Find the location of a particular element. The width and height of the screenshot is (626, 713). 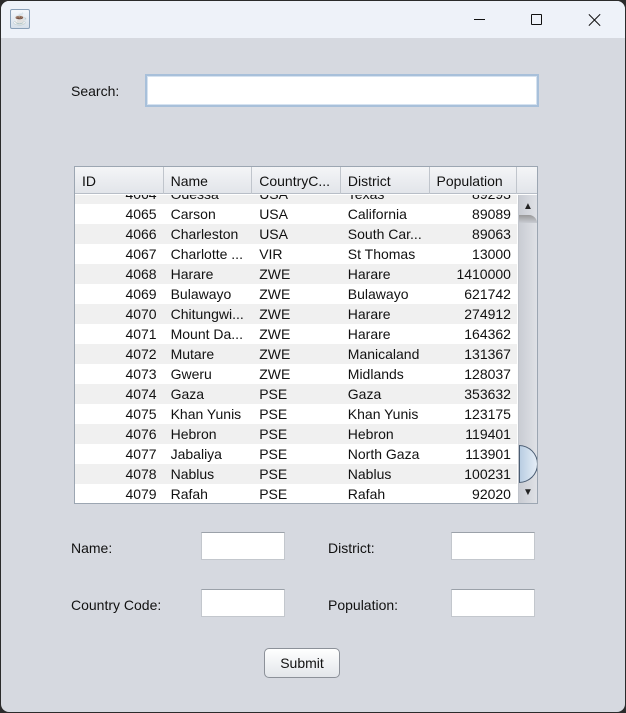

table-row: 4069 Bulawayo ZWE Bulawayo 621742 is located at coordinates (296, 294).